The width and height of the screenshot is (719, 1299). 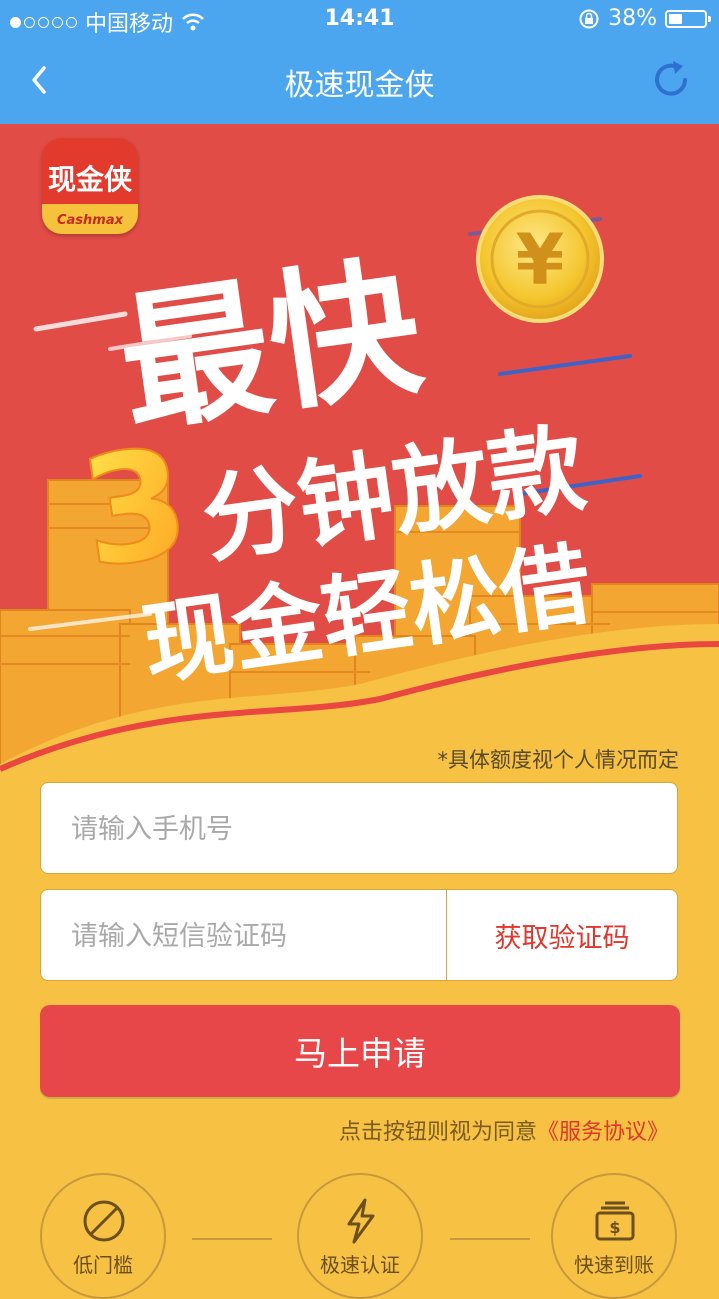 I want to click on agreement-text: 点击按钮则视为同意《服务协议》, so click(x=504, y=1130).